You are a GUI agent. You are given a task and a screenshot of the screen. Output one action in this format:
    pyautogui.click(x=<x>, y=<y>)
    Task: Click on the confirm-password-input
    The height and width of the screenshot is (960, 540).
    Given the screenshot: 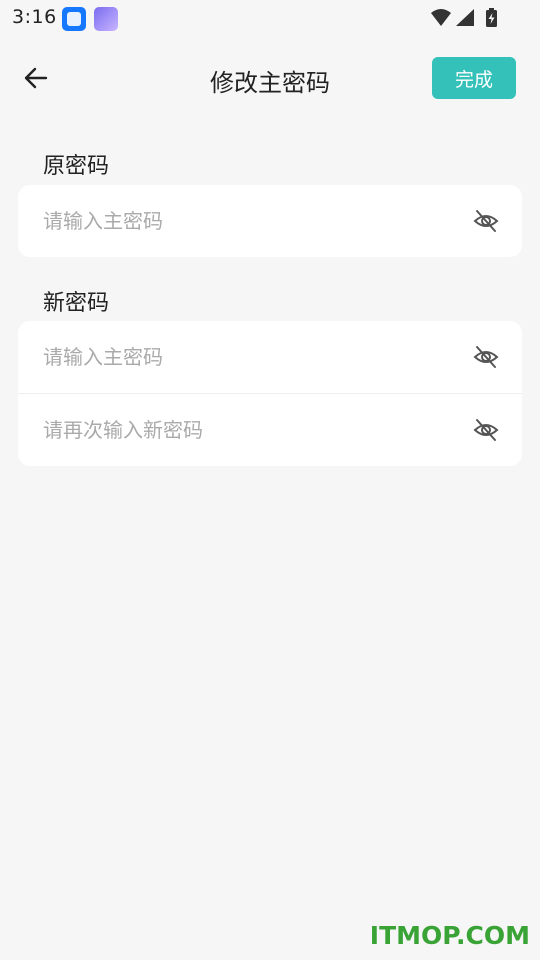 What is the action you would take?
    pyautogui.click(x=243, y=430)
    